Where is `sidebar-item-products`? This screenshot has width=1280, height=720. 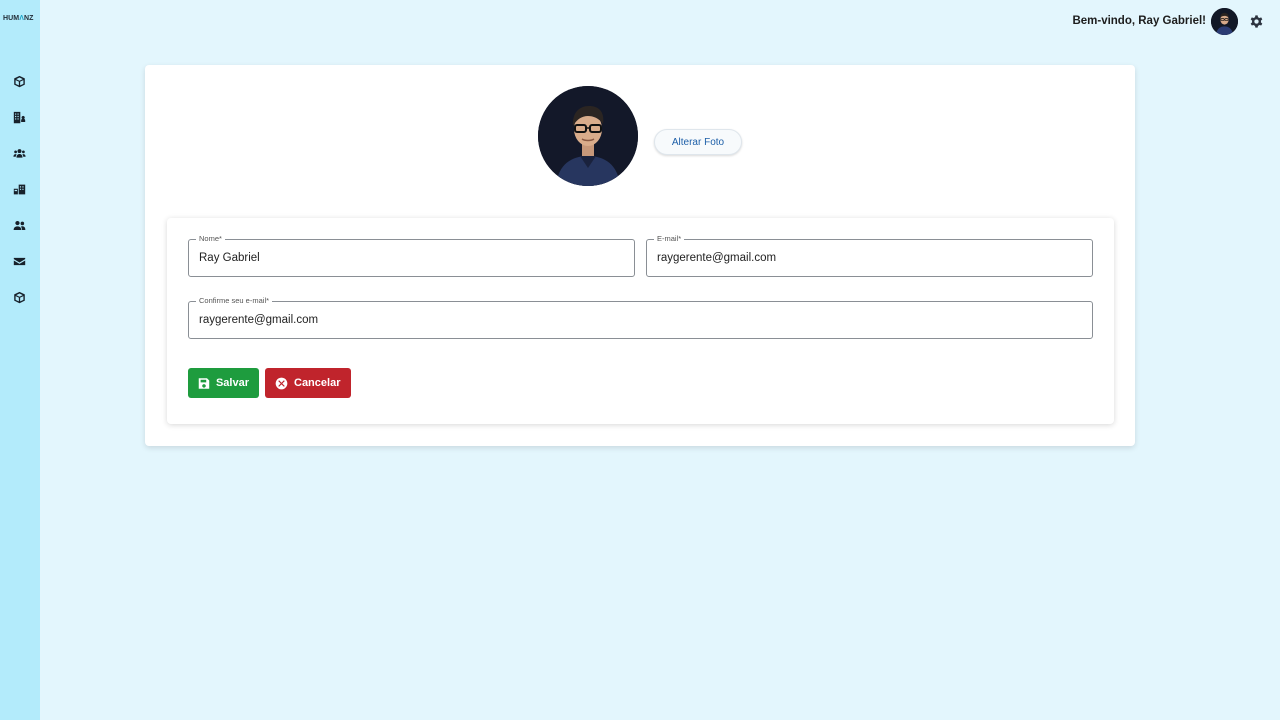
sidebar-item-products is located at coordinates (19, 81).